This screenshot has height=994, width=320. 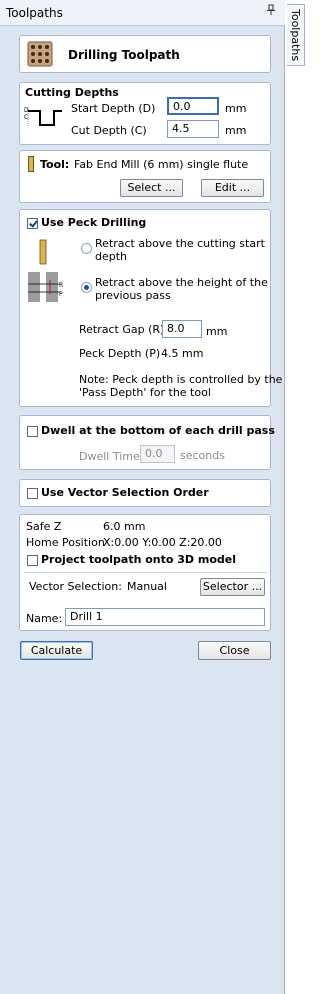 What do you see at coordinates (142, 13) in the screenshot?
I see `panel-header: Toolpaths` at bounding box center [142, 13].